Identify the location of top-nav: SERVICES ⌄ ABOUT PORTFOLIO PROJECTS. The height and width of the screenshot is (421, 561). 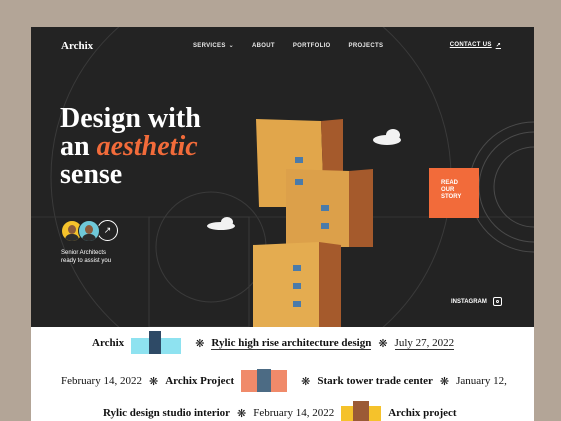
(297, 46).